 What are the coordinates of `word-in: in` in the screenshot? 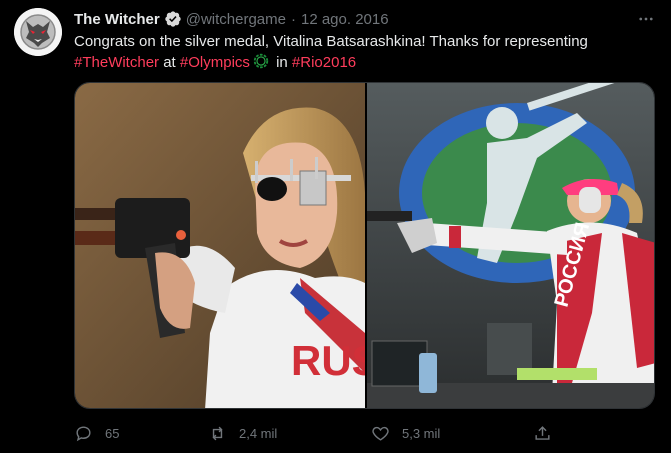 It's located at (281, 62).